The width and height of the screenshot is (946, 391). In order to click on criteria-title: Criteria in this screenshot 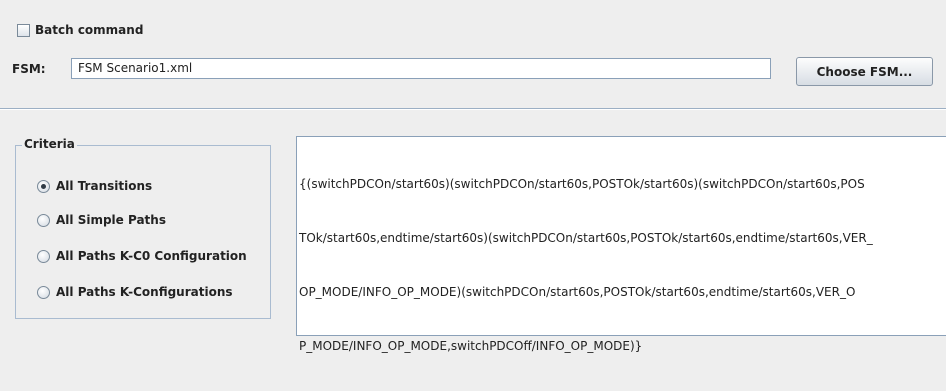, I will do `click(49, 144)`.